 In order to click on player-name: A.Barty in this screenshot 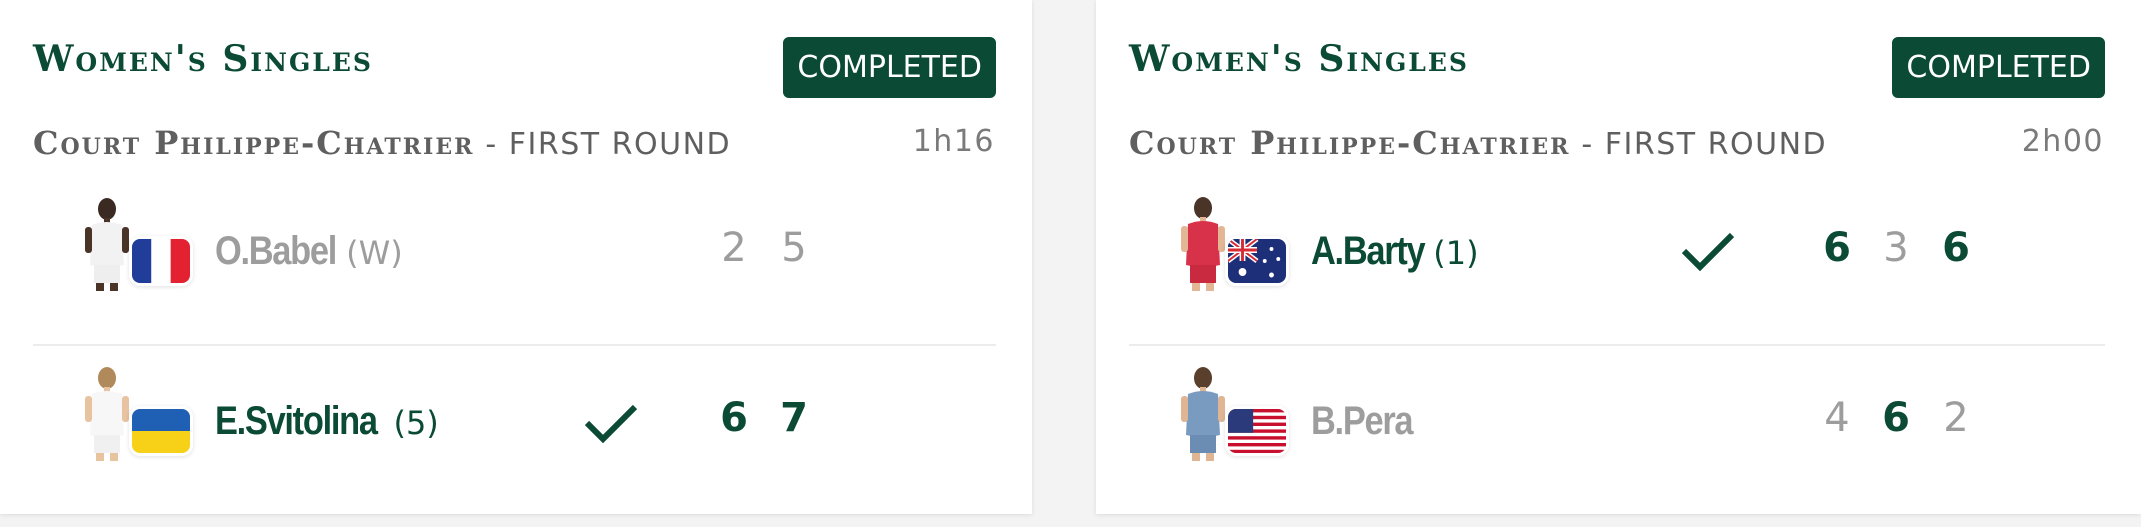, I will do `click(1368, 251)`.